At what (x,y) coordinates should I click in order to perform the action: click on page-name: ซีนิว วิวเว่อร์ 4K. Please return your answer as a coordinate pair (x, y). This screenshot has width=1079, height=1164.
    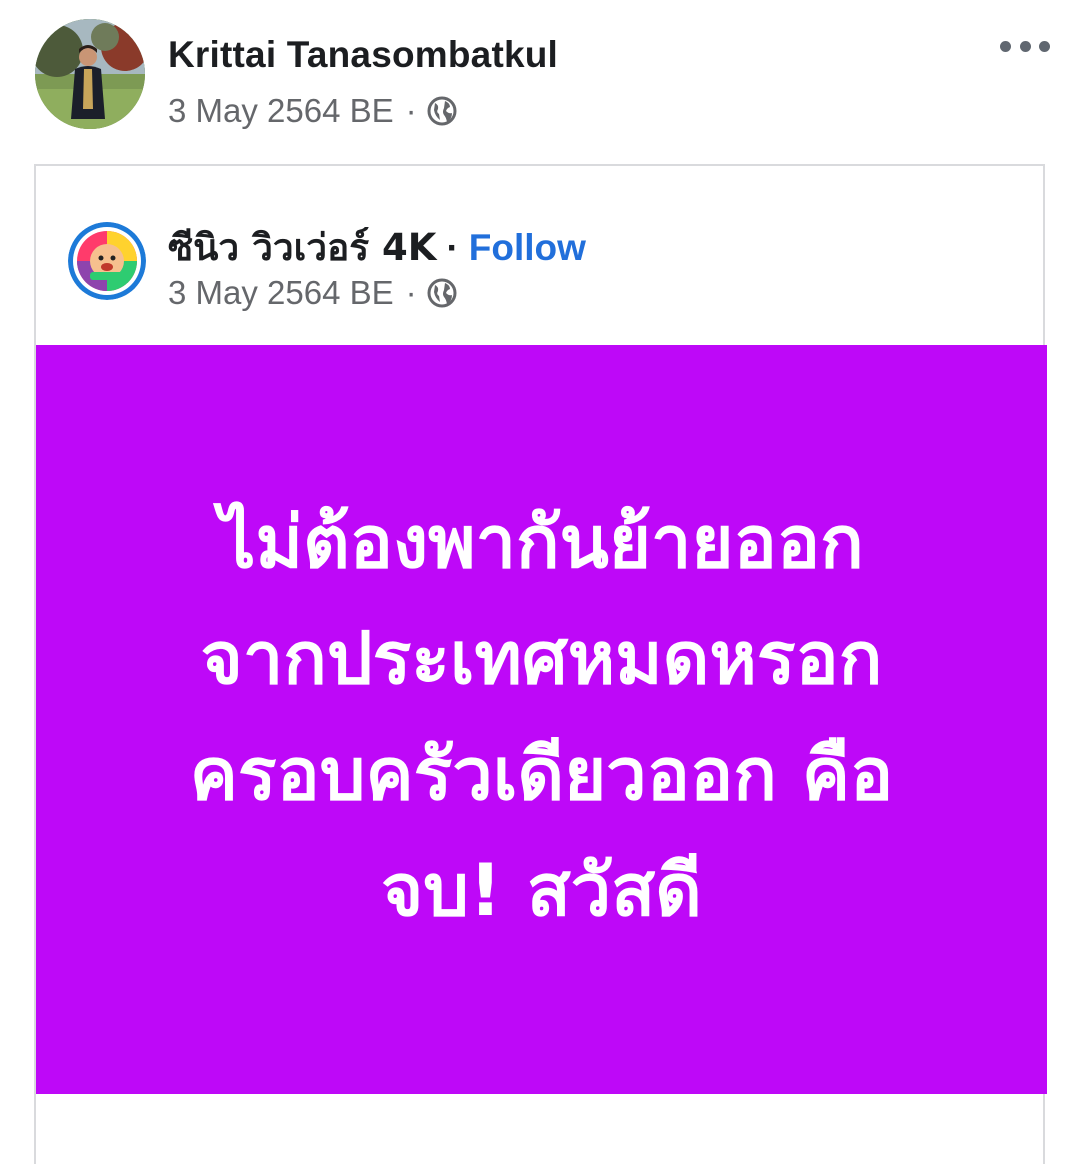
    Looking at the image, I should click on (302, 247).